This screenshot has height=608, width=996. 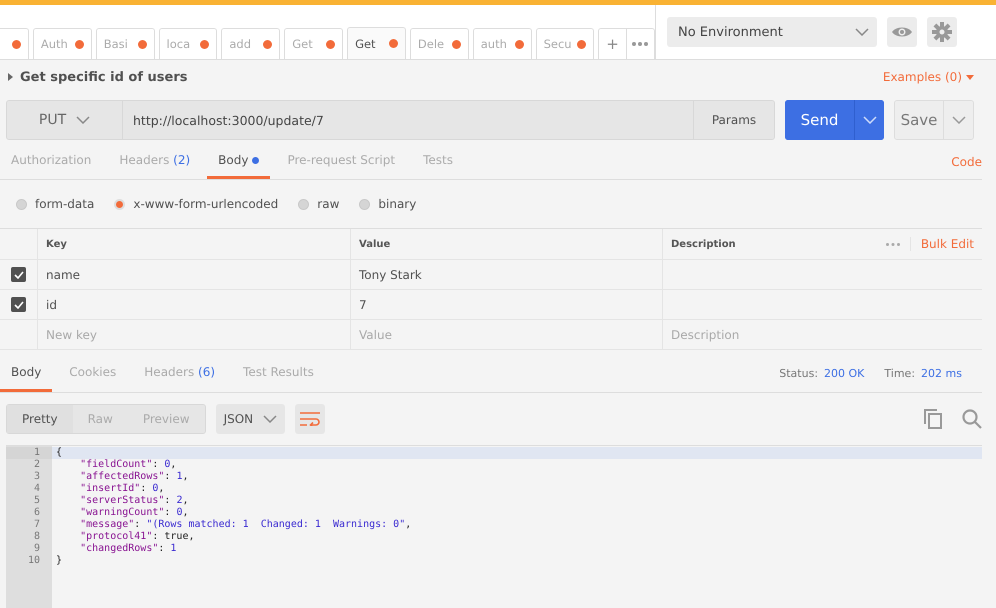 What do you see at coordinates (137, 537) in the screenshot?
I see `code-line: "protocol41": true,` at bounding box center [137, 537].